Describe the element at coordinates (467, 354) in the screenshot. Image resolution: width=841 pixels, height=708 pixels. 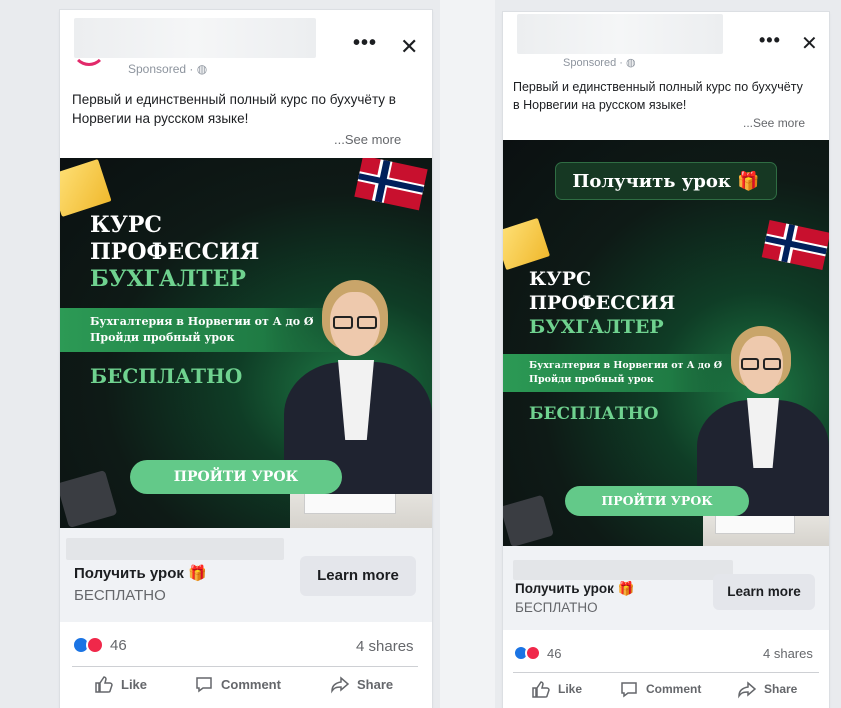
I see `background-gap` at that location.